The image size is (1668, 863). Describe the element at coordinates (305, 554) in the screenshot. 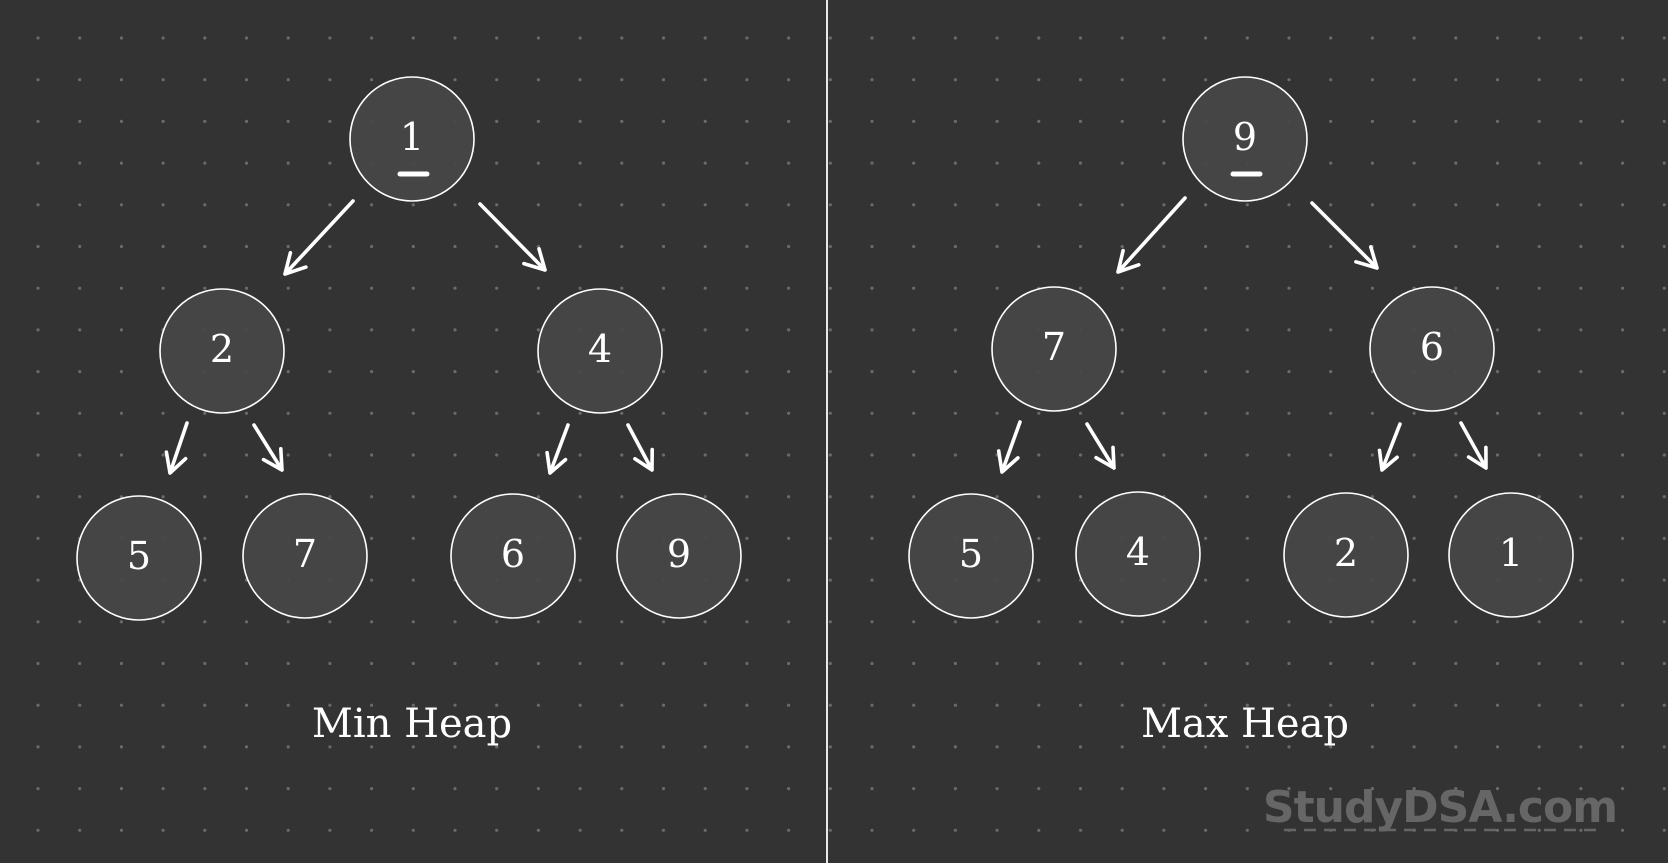

I see `node-value: 7` at that location.